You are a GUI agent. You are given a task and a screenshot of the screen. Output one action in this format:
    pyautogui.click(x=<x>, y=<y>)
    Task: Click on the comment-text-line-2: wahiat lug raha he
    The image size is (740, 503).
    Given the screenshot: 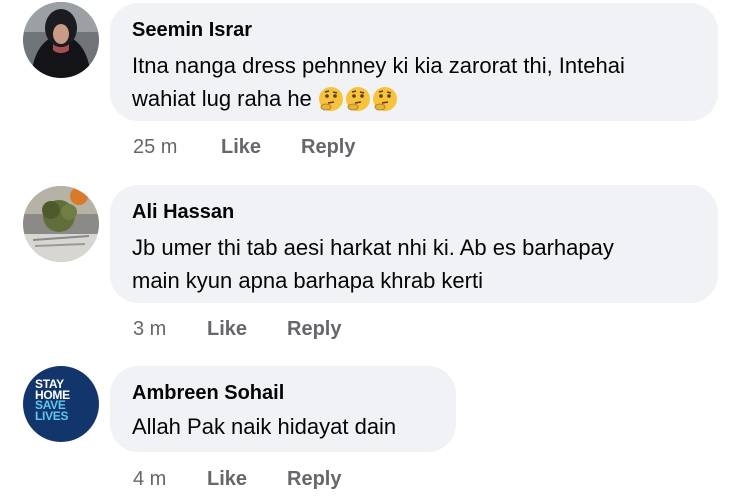 What is the action you would take?
    pyautogui.click(x=414, y=101)
    